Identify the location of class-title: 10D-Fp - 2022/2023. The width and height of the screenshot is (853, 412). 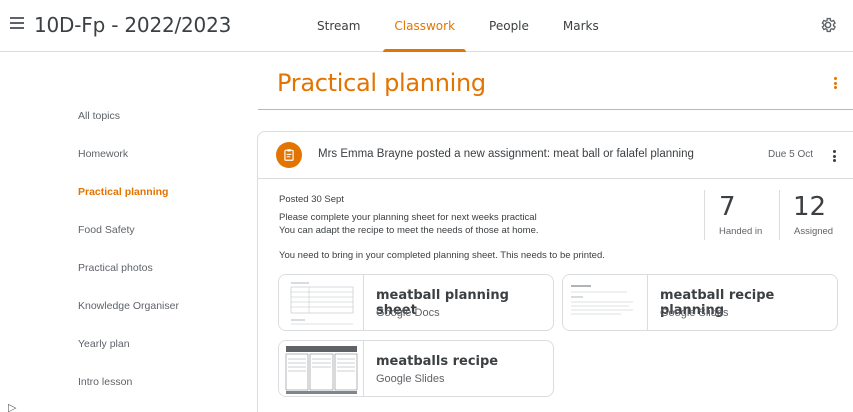
(132, 25).